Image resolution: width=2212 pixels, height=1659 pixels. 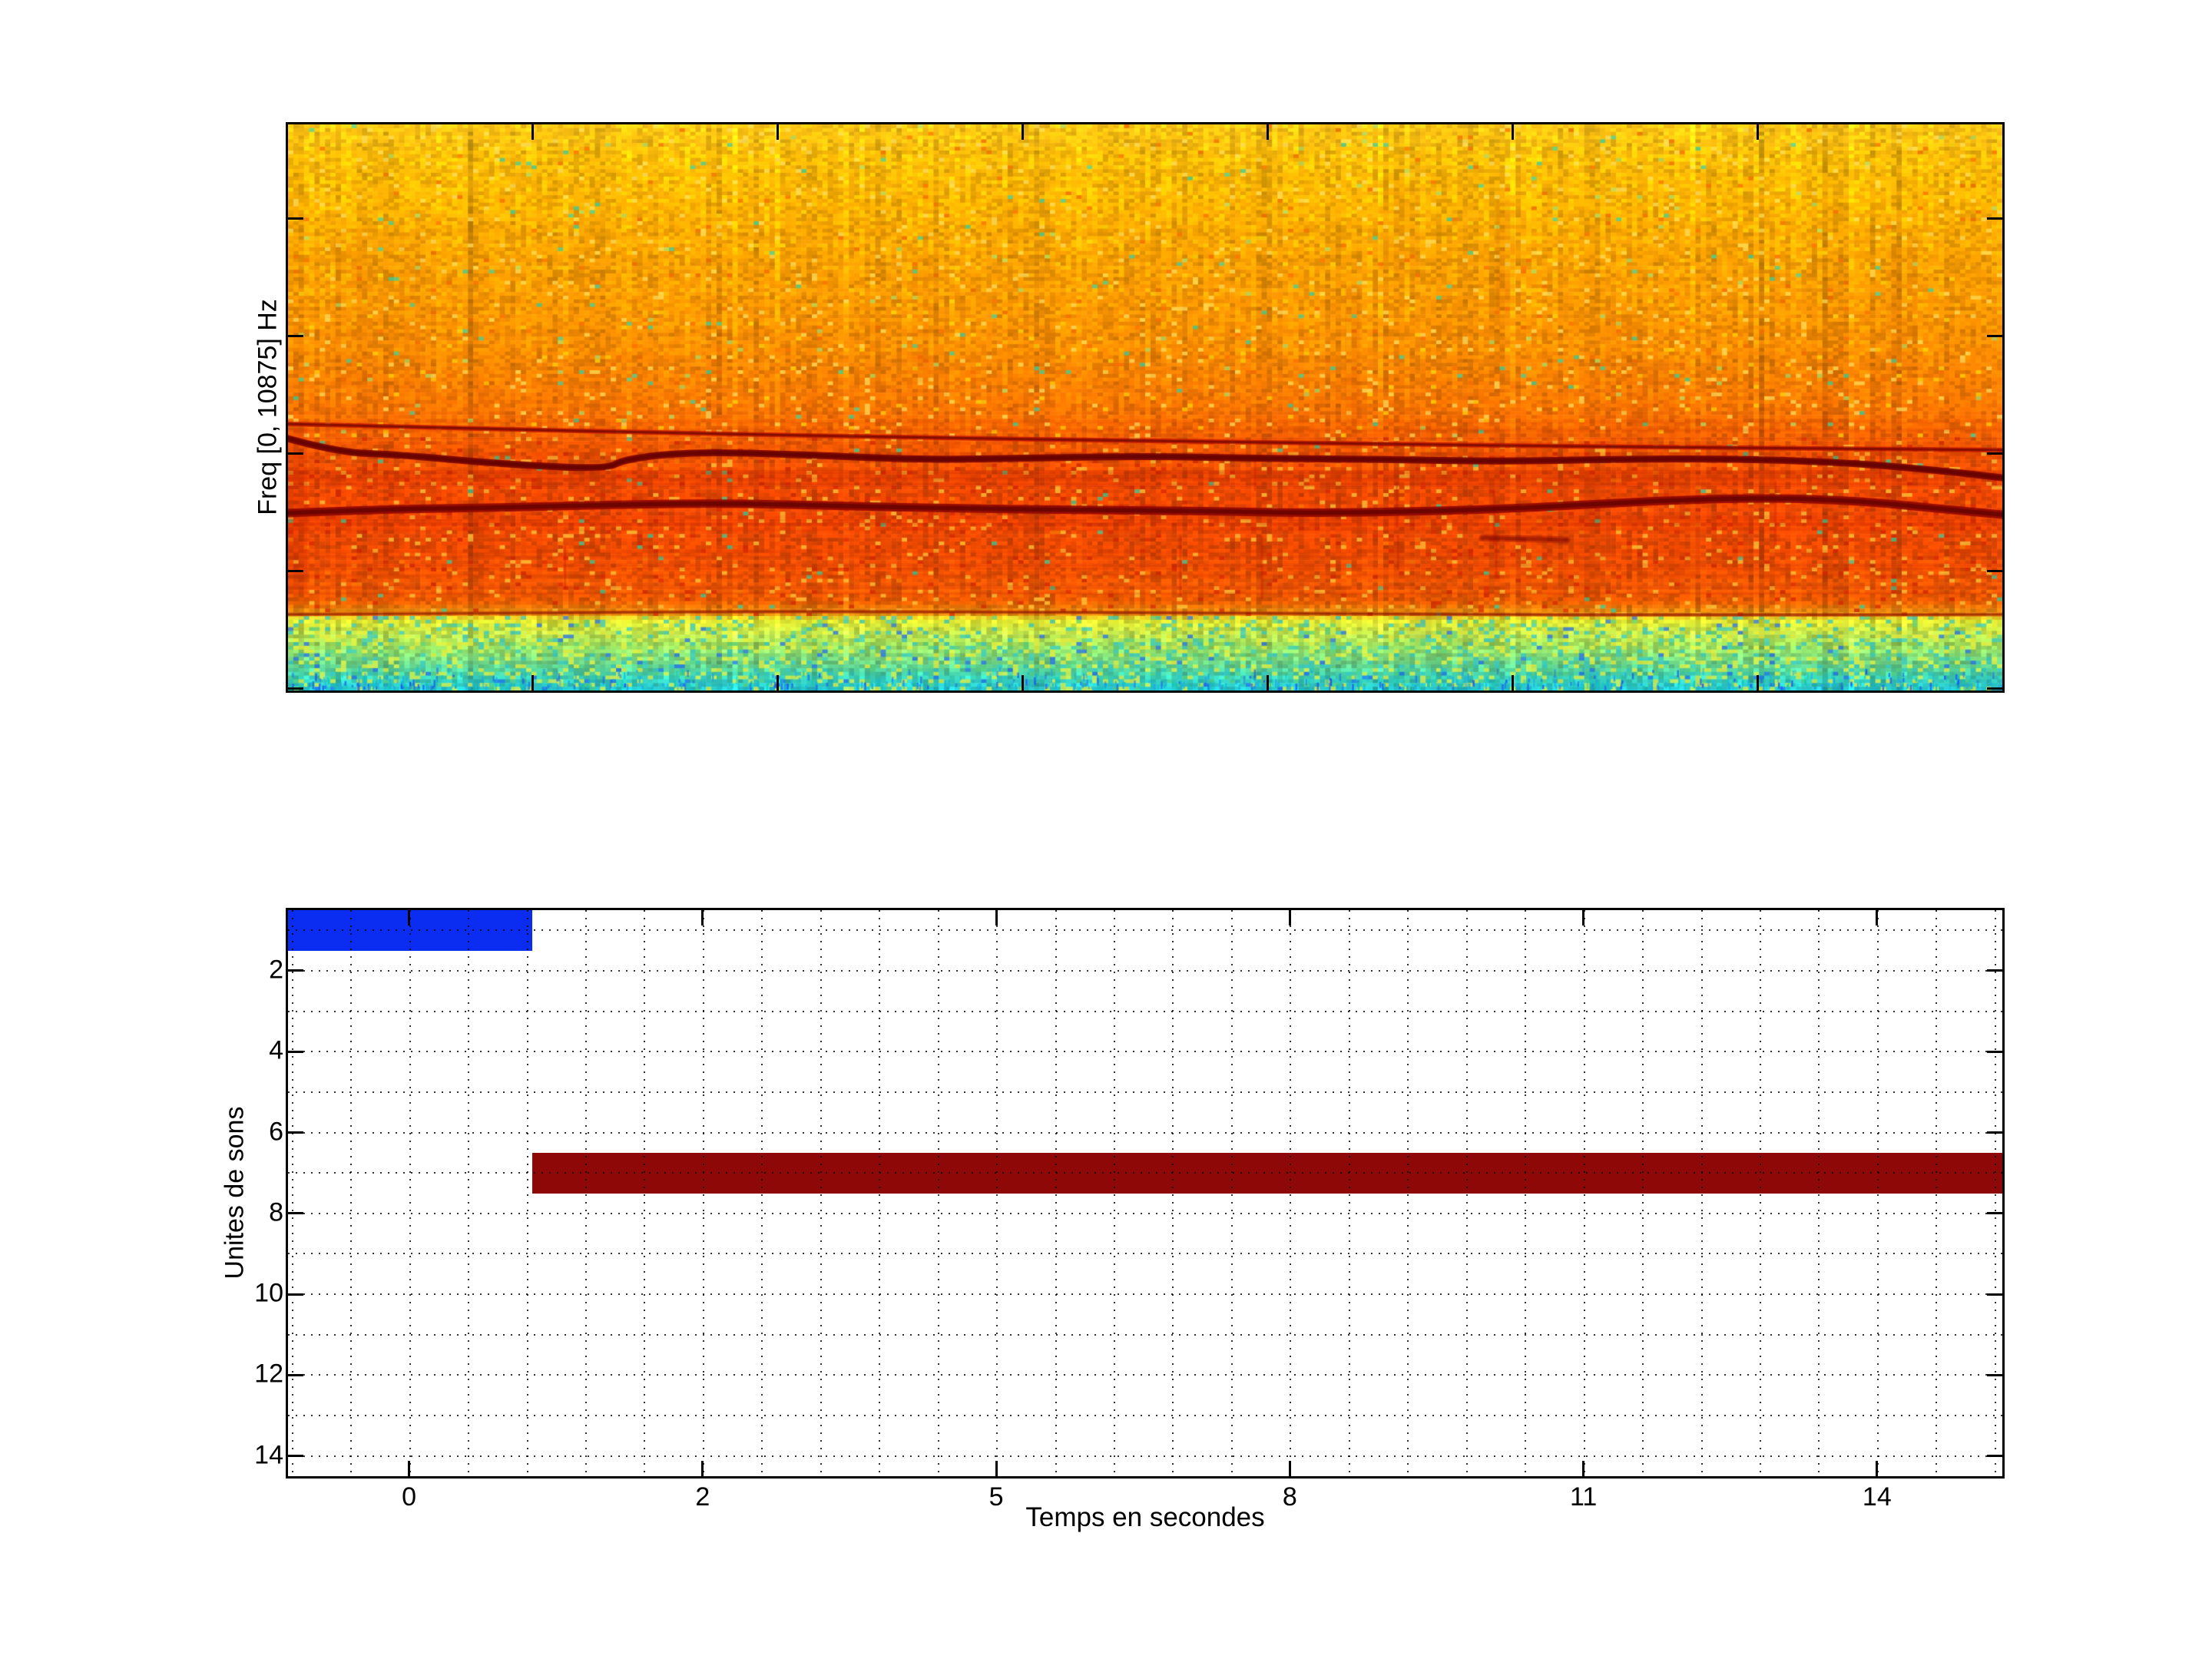 I want to click on x-tick-label: 0, so click(x=410, y=1497).